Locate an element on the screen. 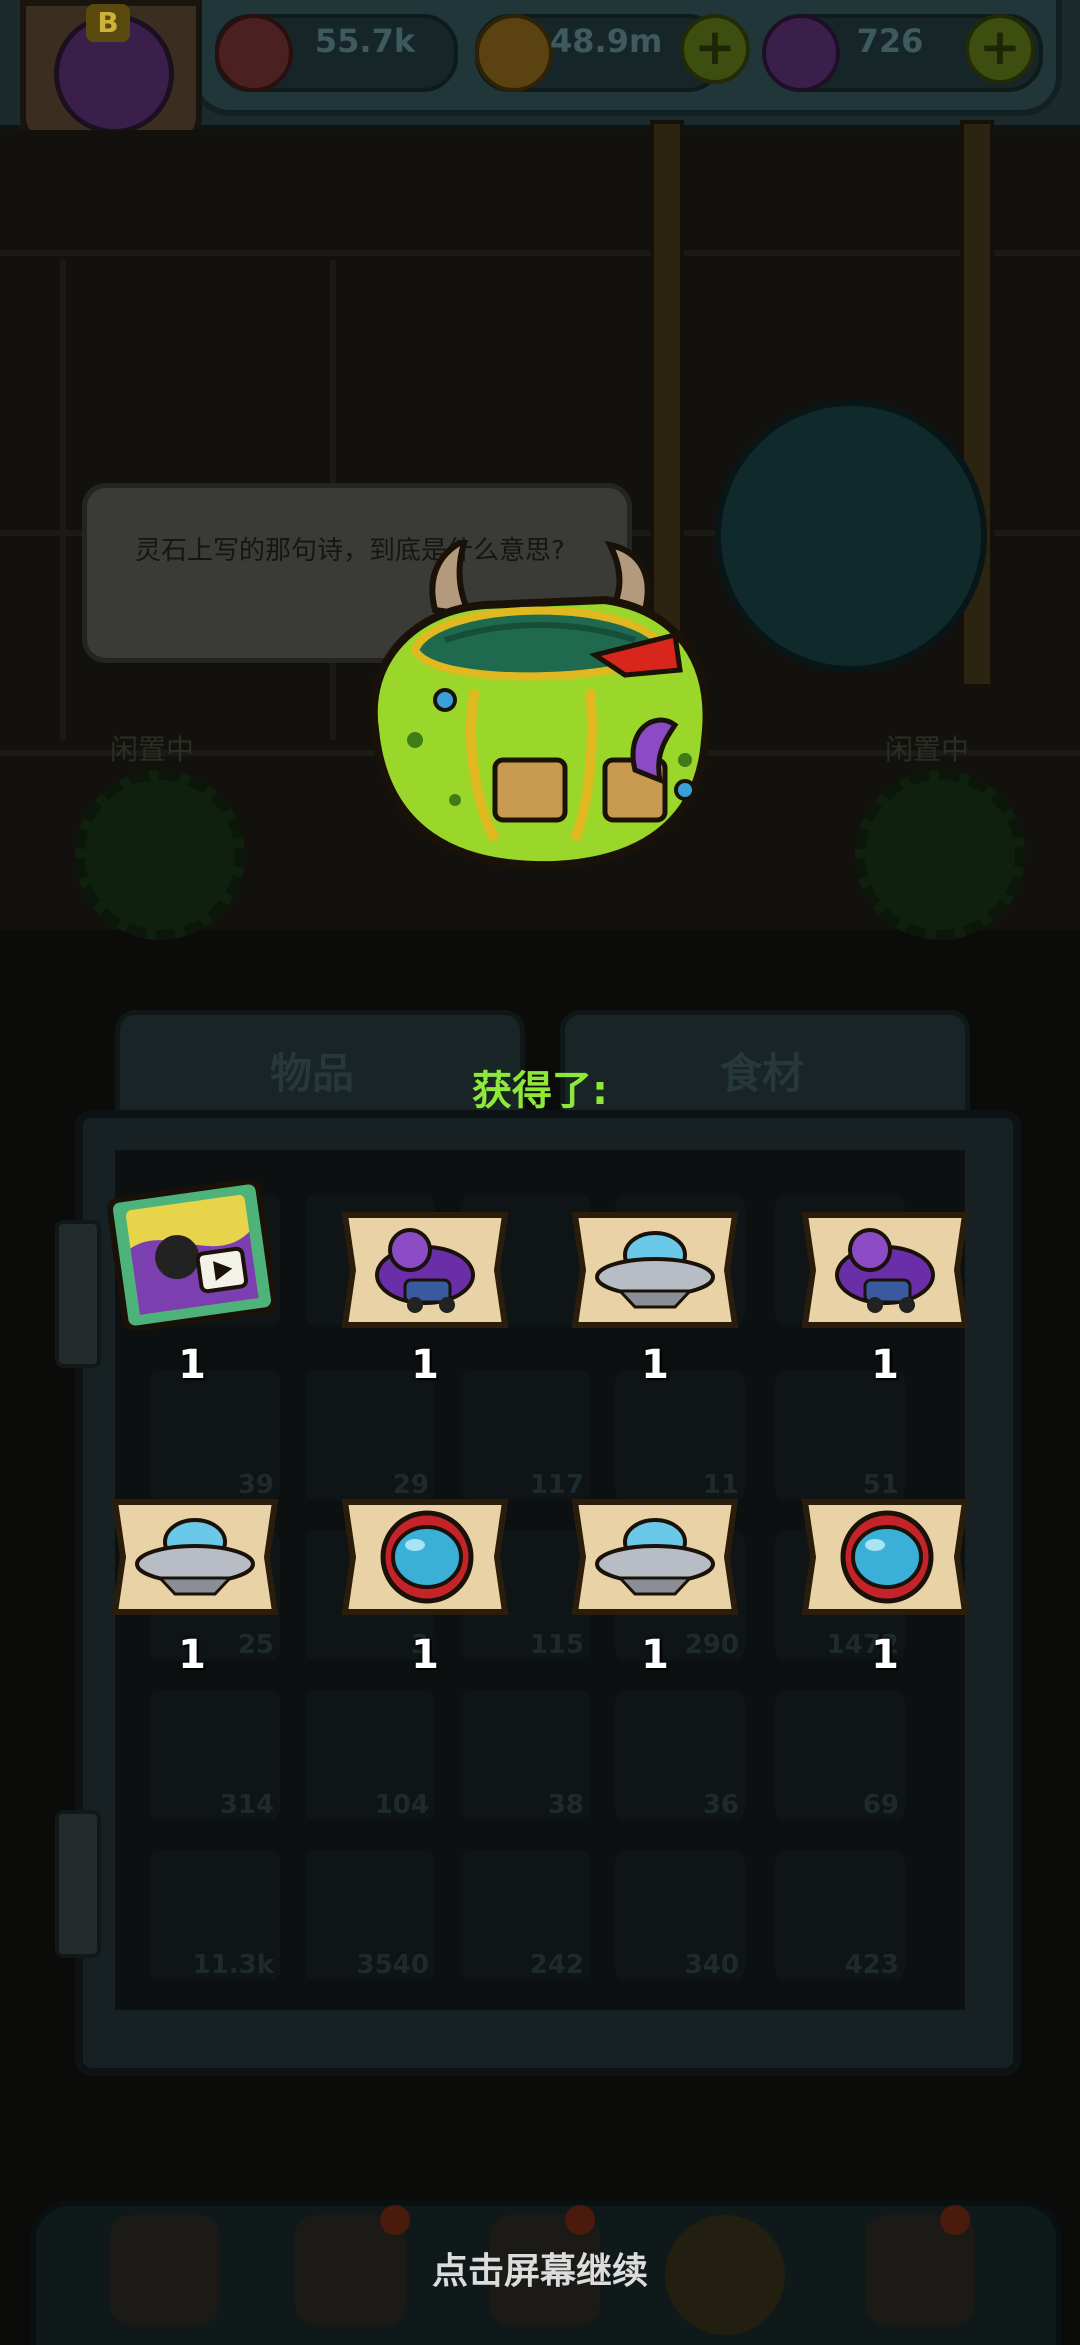 The image size is (1080, 2345). backpack-icon is located at coordinates (540, 705).